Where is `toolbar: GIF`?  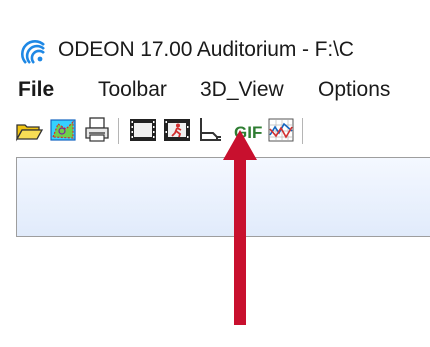 toolbar: GIF is located at coordinates (215, 130).